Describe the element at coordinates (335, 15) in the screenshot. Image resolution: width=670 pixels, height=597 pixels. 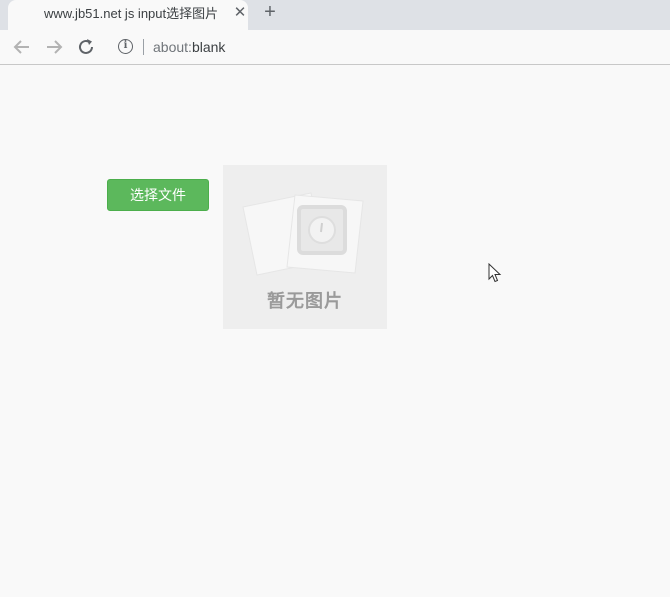
I see `tab-strip: www.jb51.net js input选择图片 ✕ +` at that location.